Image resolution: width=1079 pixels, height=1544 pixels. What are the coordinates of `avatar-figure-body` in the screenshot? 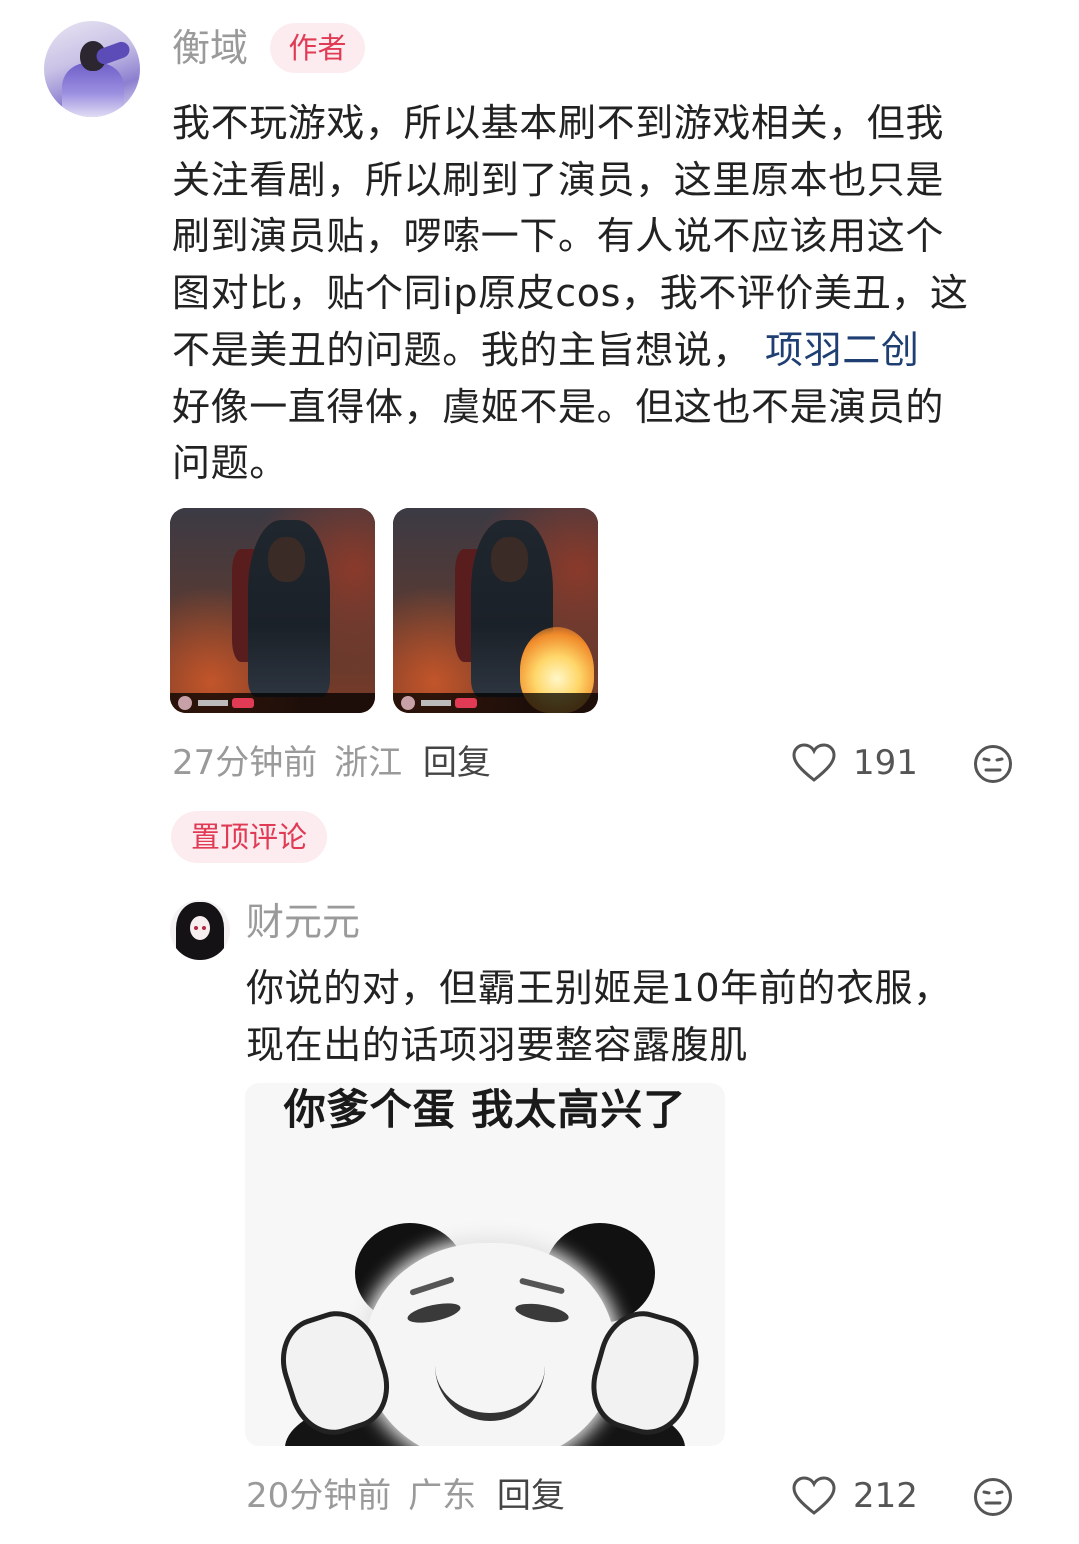 It's located at (93, 90).